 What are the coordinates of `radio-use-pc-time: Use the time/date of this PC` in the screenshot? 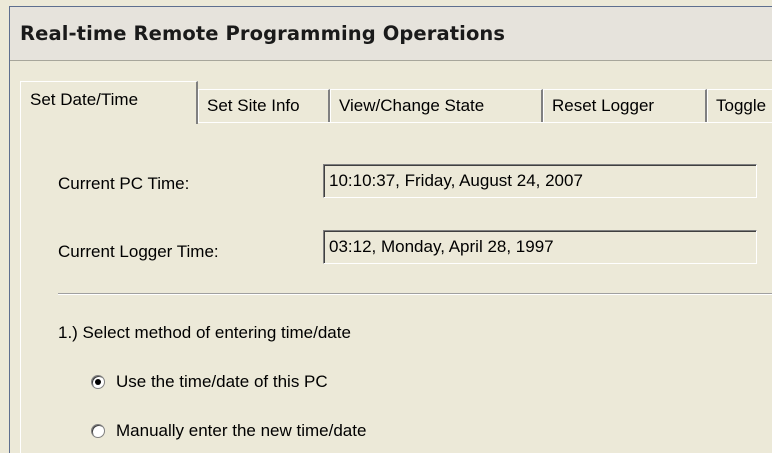 It's located at (209, 382).